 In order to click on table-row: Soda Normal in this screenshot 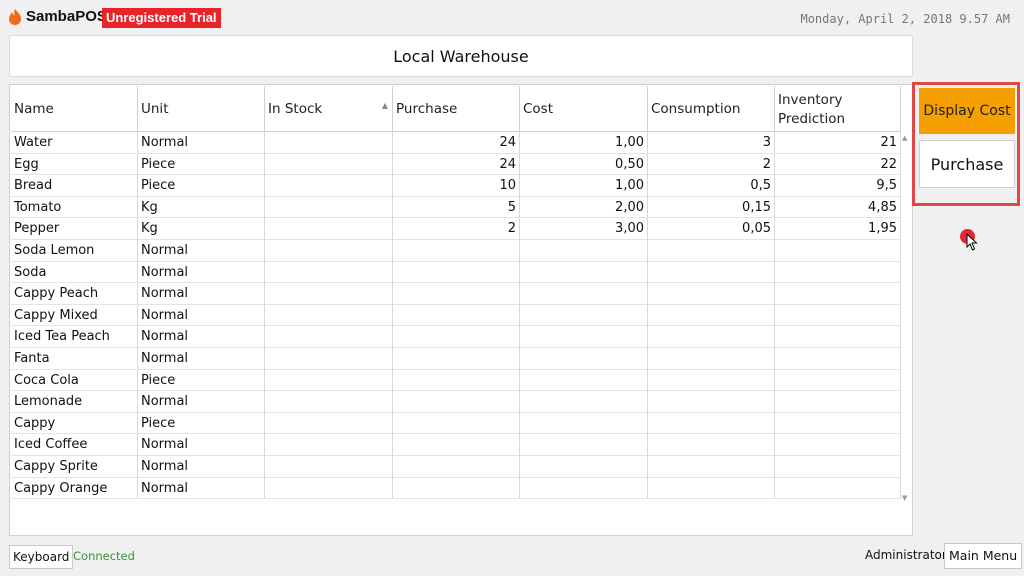, I will do `click(456, 272)`.